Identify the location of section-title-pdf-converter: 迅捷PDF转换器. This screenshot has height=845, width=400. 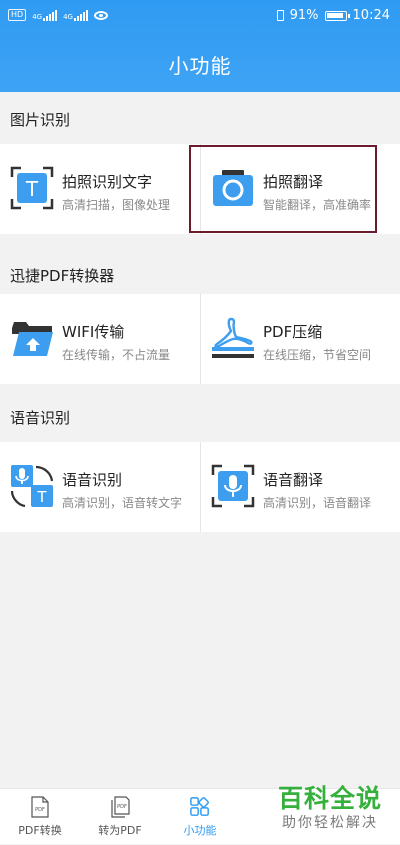
(200, 276).